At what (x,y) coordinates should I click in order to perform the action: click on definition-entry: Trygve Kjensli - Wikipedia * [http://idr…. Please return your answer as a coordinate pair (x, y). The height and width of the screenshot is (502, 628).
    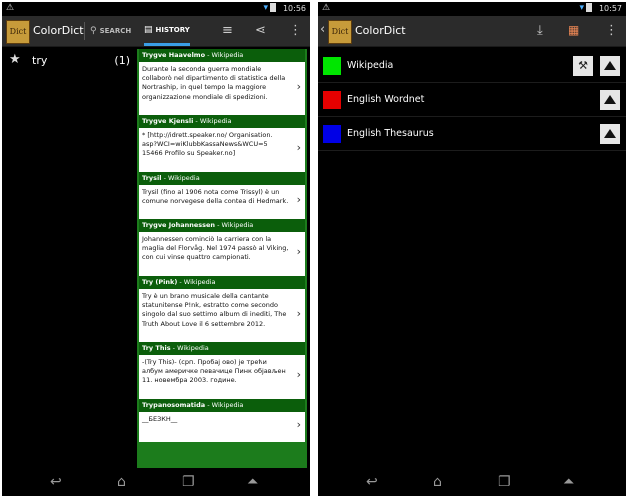
    Looking at the image, I should click on (222, 143).